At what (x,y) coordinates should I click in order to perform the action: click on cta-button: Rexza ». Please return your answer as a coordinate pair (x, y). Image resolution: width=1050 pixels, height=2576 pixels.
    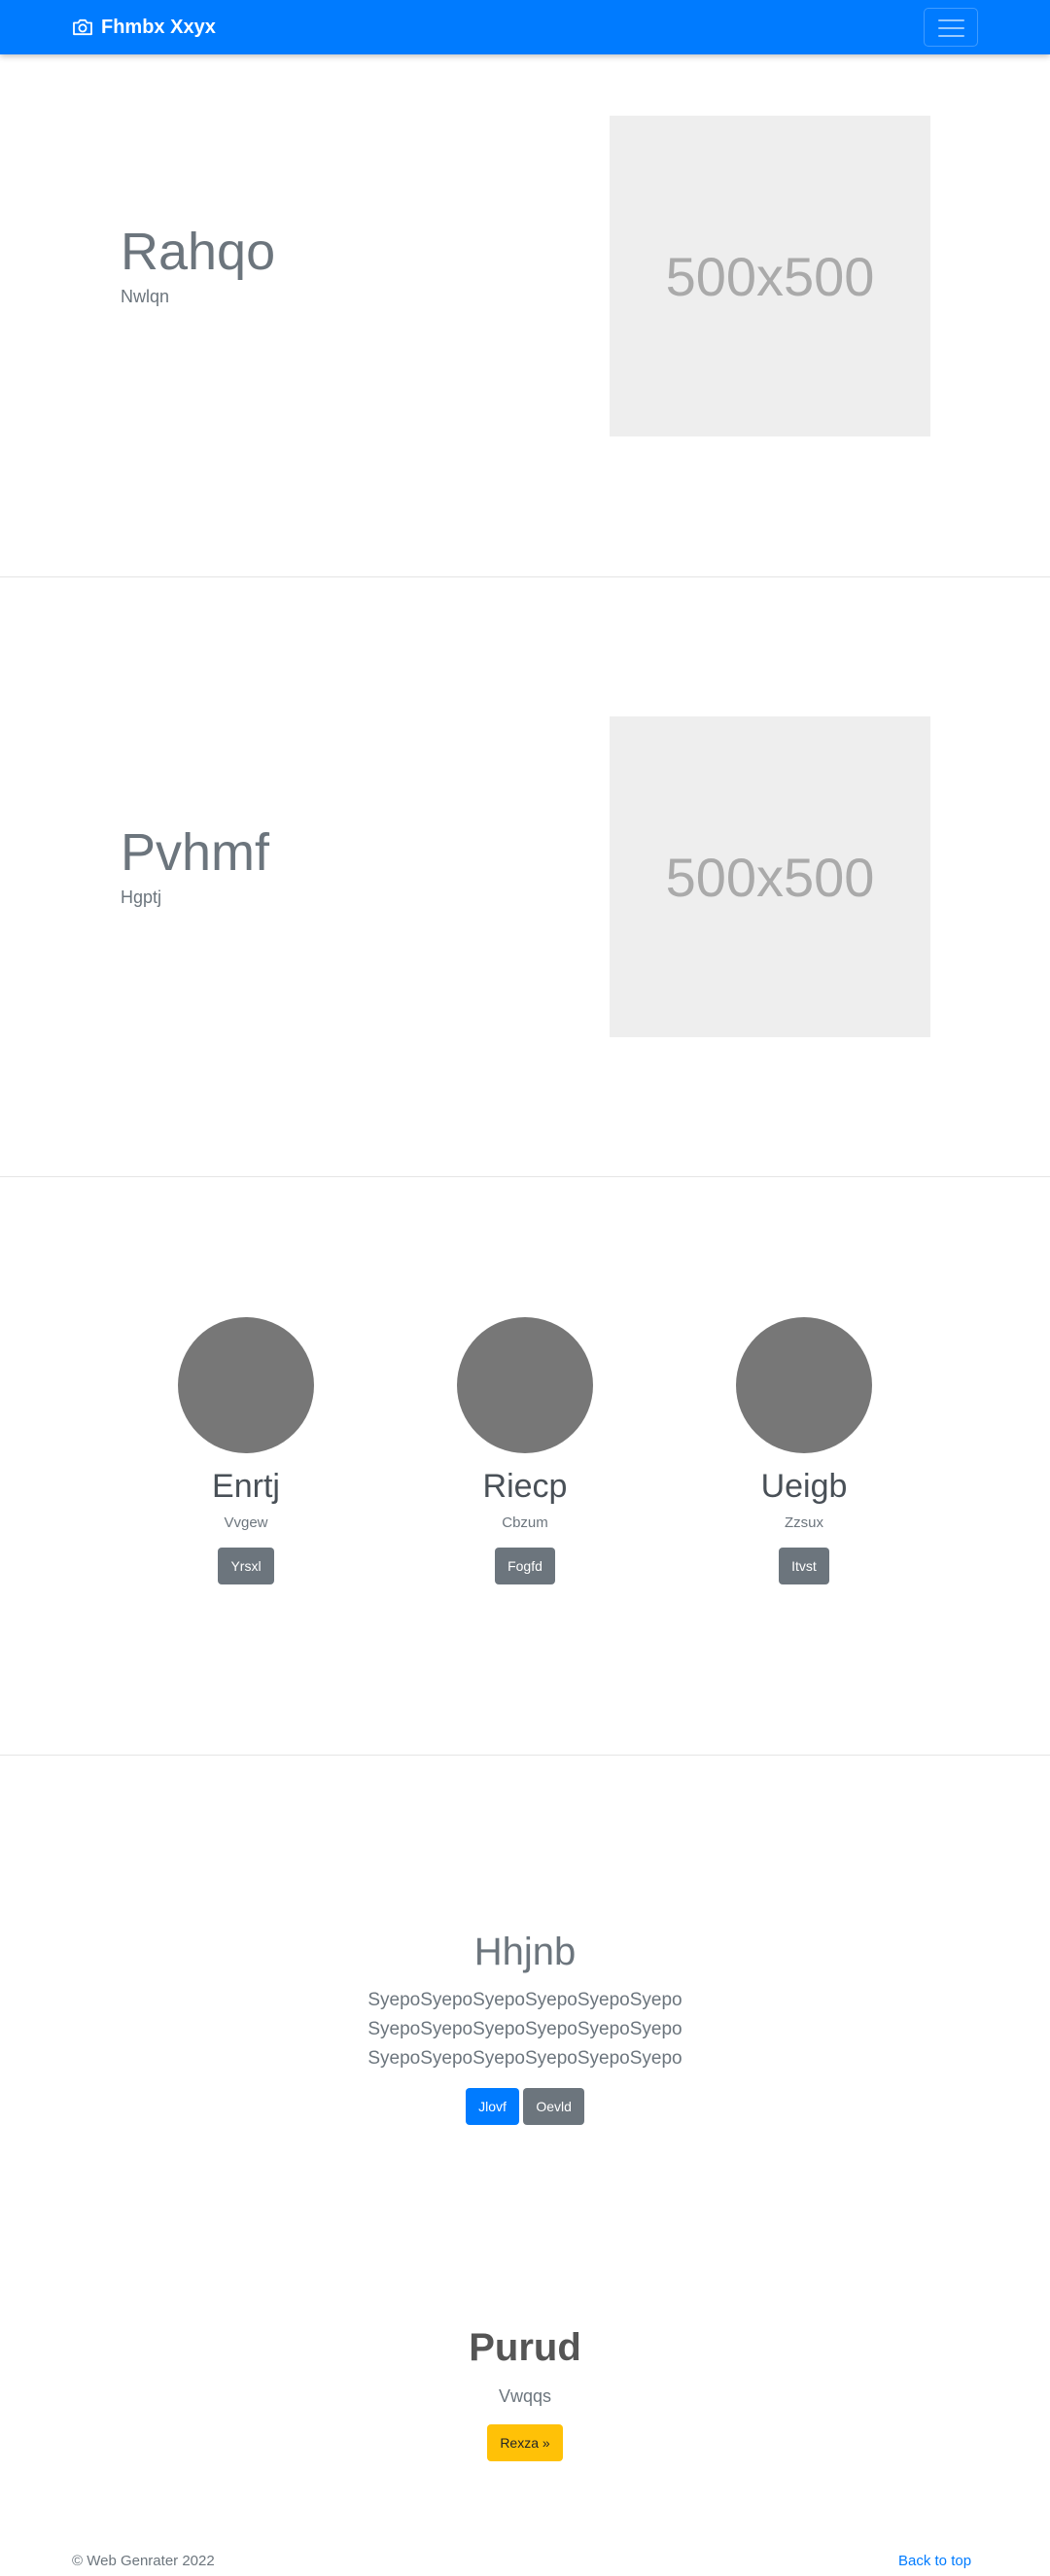
    Looking at the image, I should click on (525, 2442).